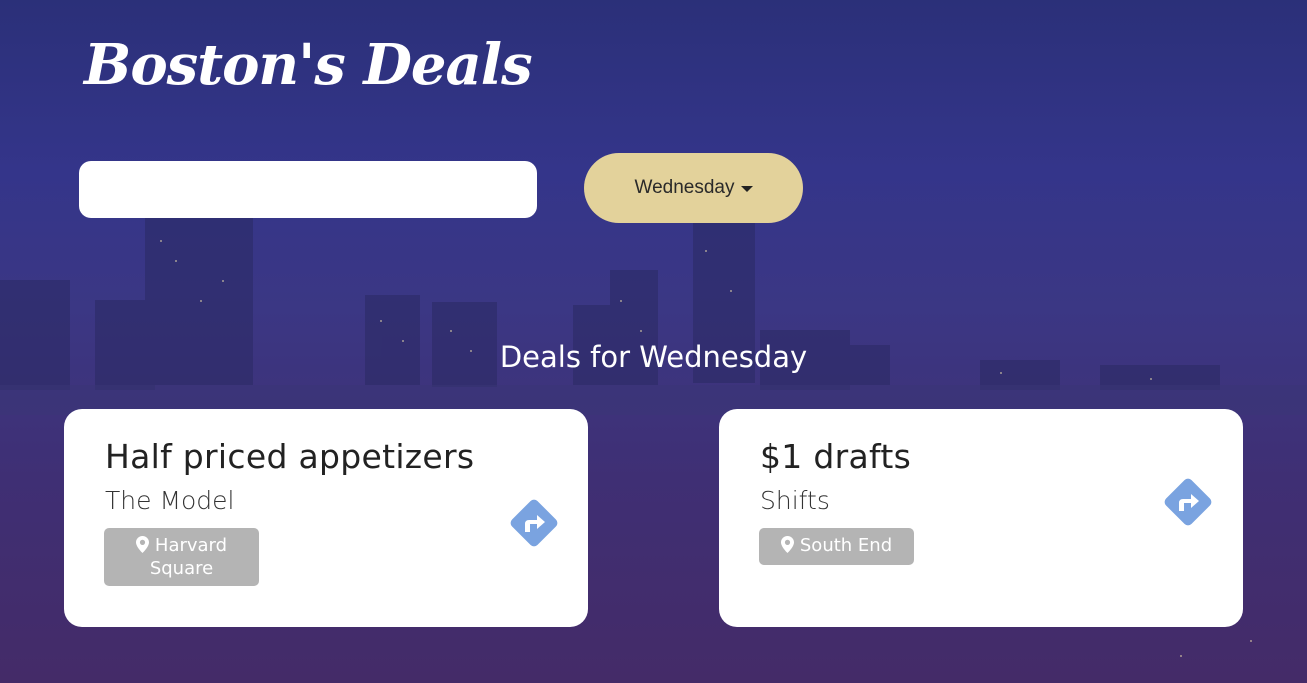 This screenshot has height=683, width=1307. Describe the element at coordinates (746, 189) in the screenshot. I see `caret-down-icon` at that location.